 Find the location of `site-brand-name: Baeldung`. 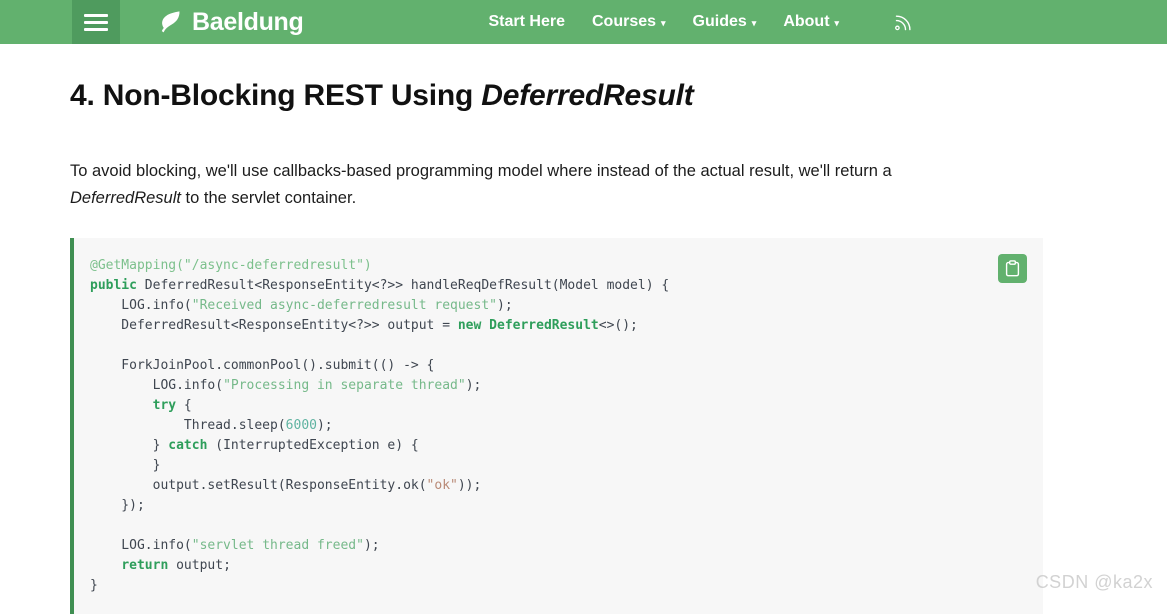

site-brand-name: Baeldung is located at coordinates (248, 21).